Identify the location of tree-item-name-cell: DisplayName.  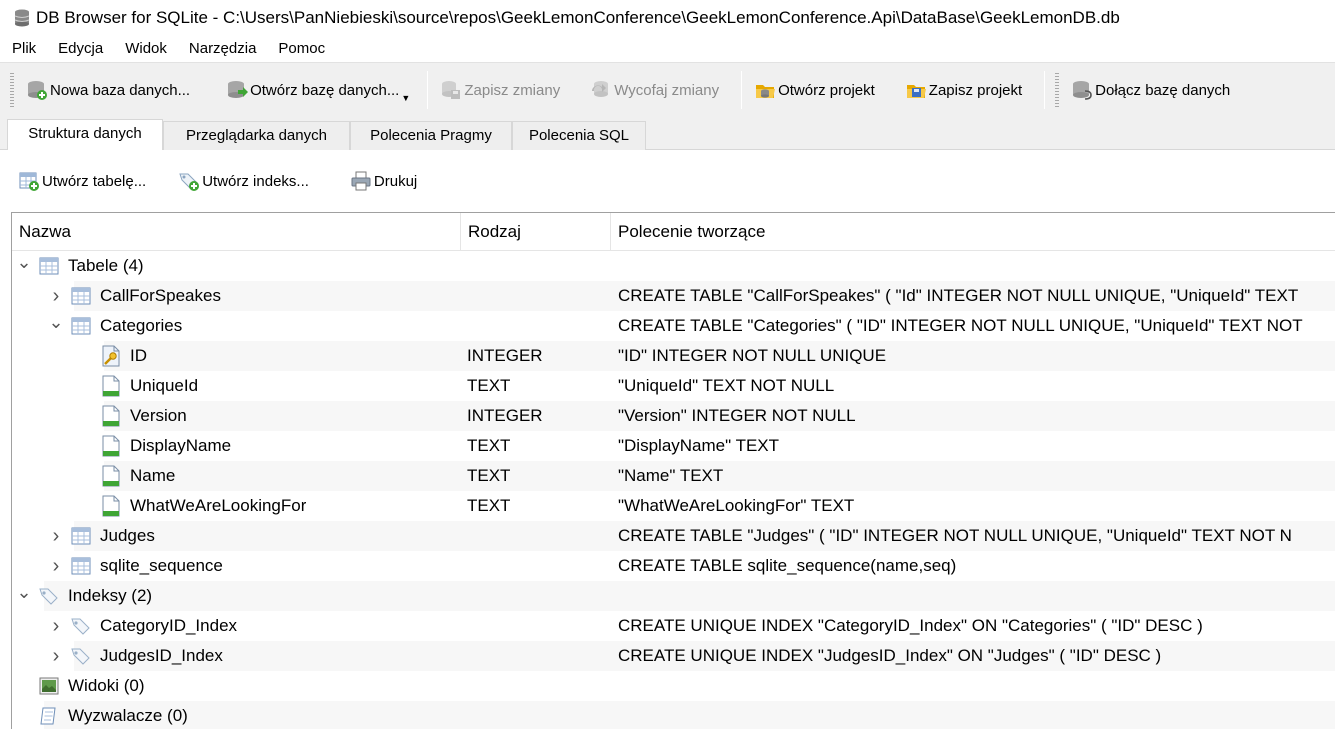
(154, 446).